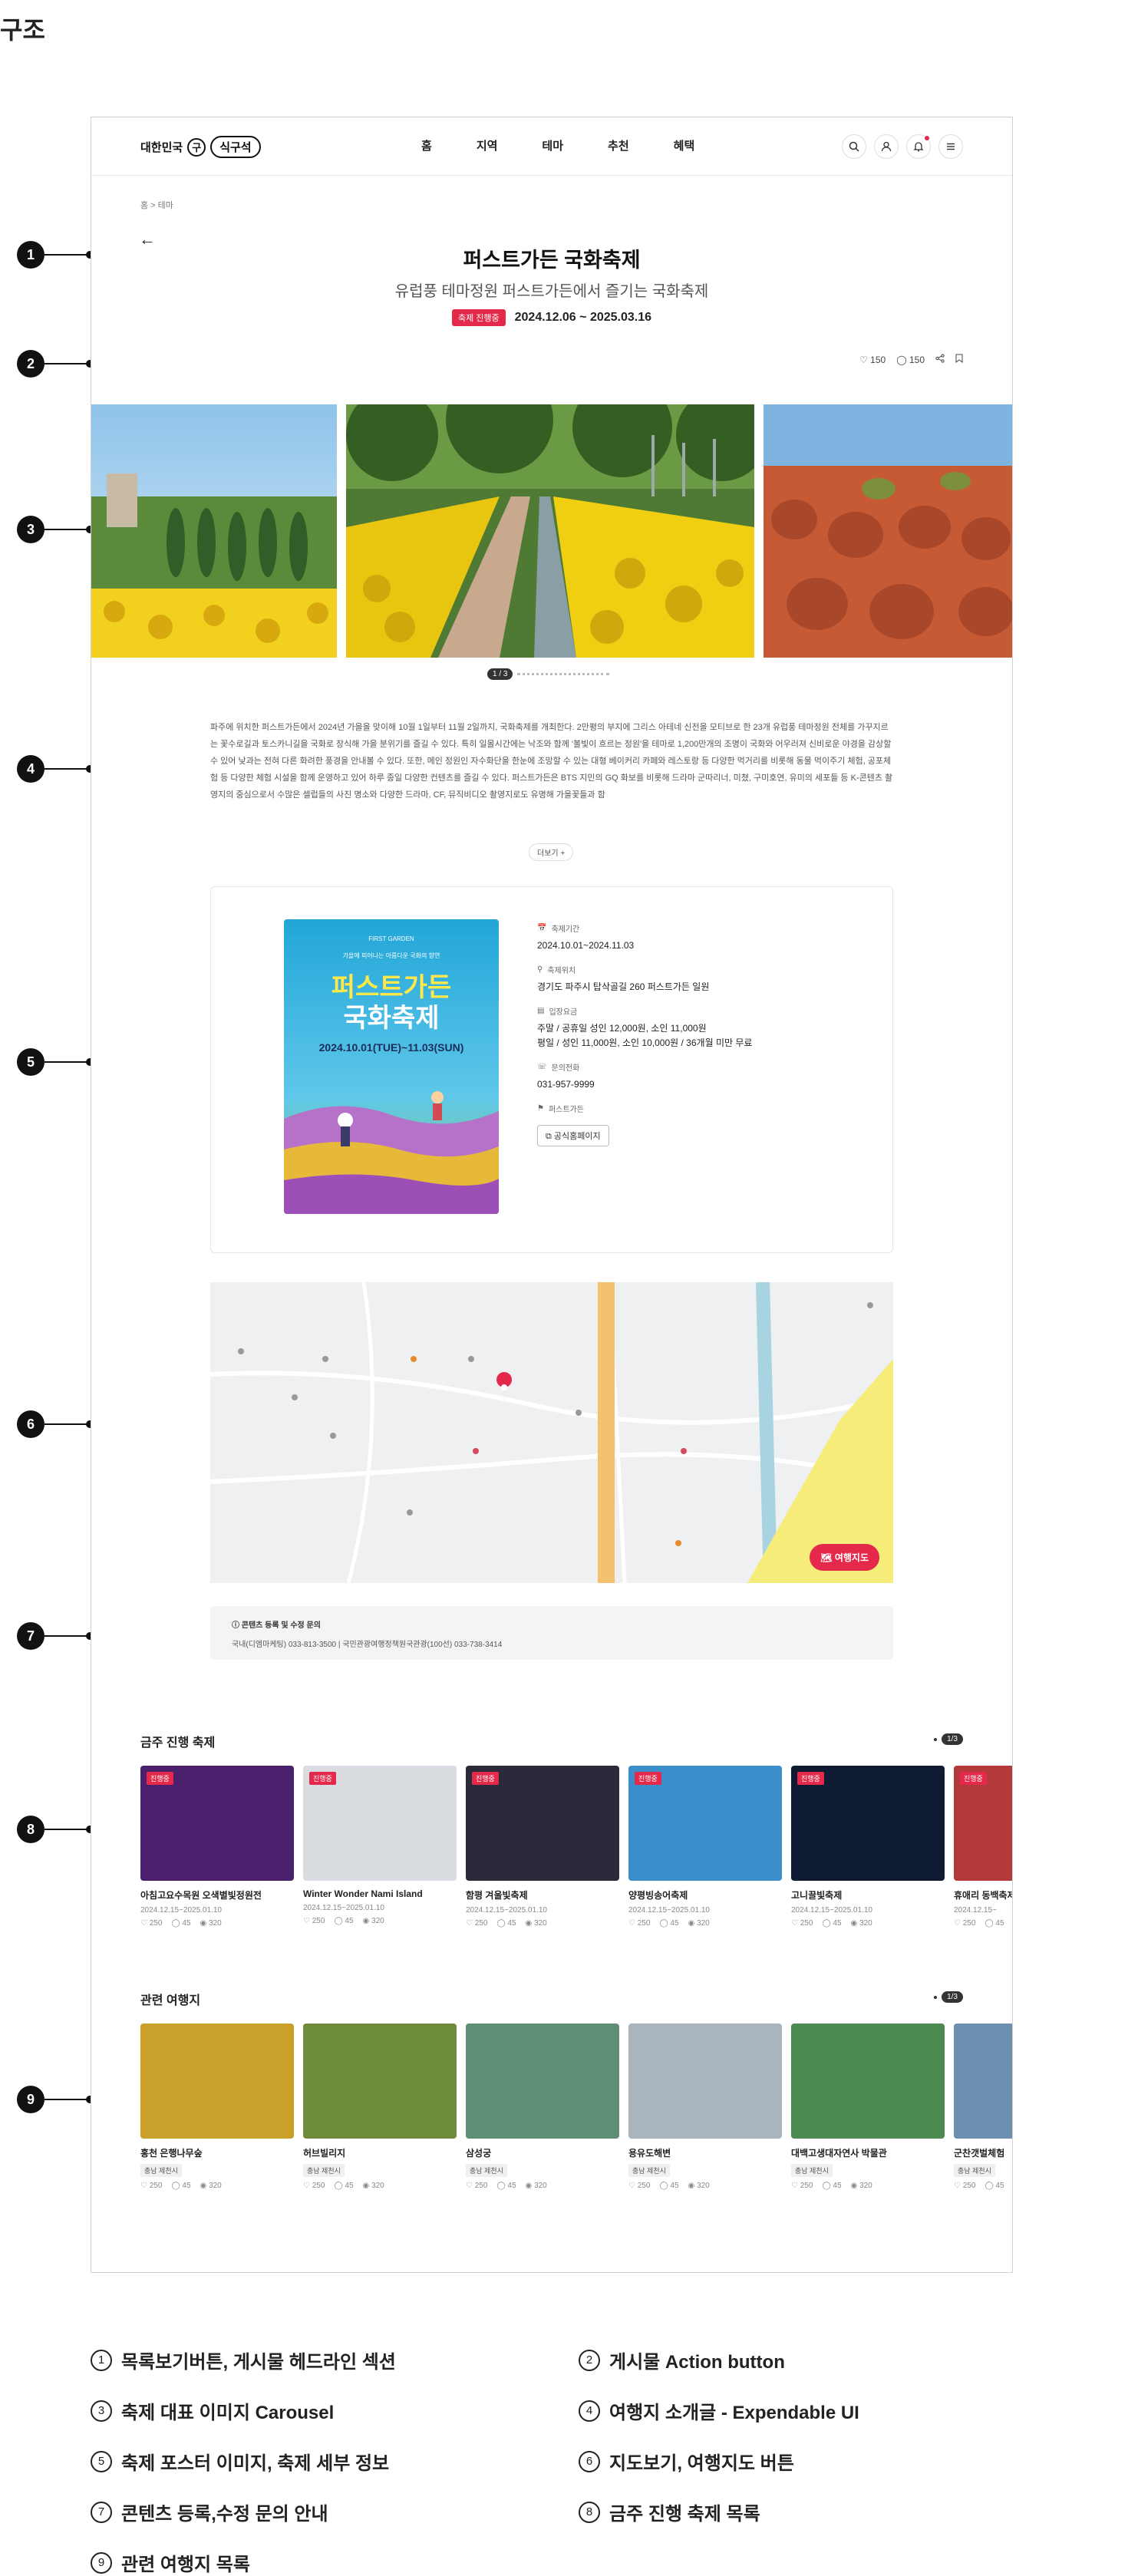 The width and height of the screenshot is (1128, 2576). I want to click on like-button: ♡ 150, so click(872, 360).